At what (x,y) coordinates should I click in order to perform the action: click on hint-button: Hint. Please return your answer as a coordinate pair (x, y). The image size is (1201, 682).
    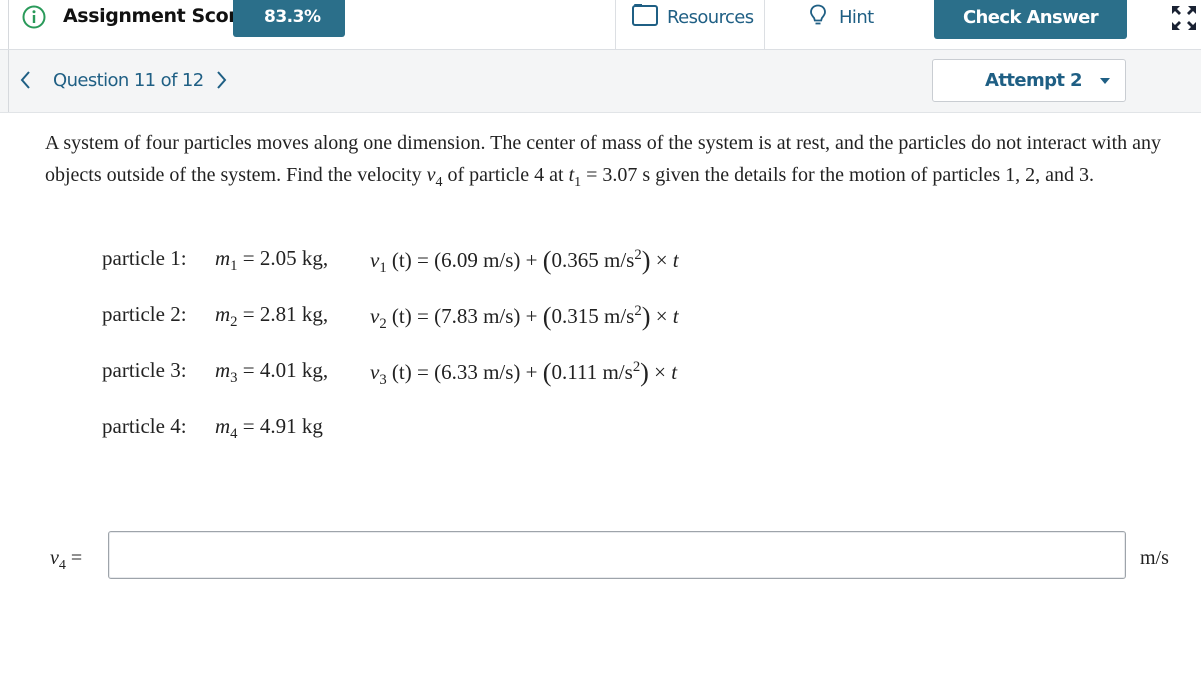
    Looking at the image, I should click on (846, 24).